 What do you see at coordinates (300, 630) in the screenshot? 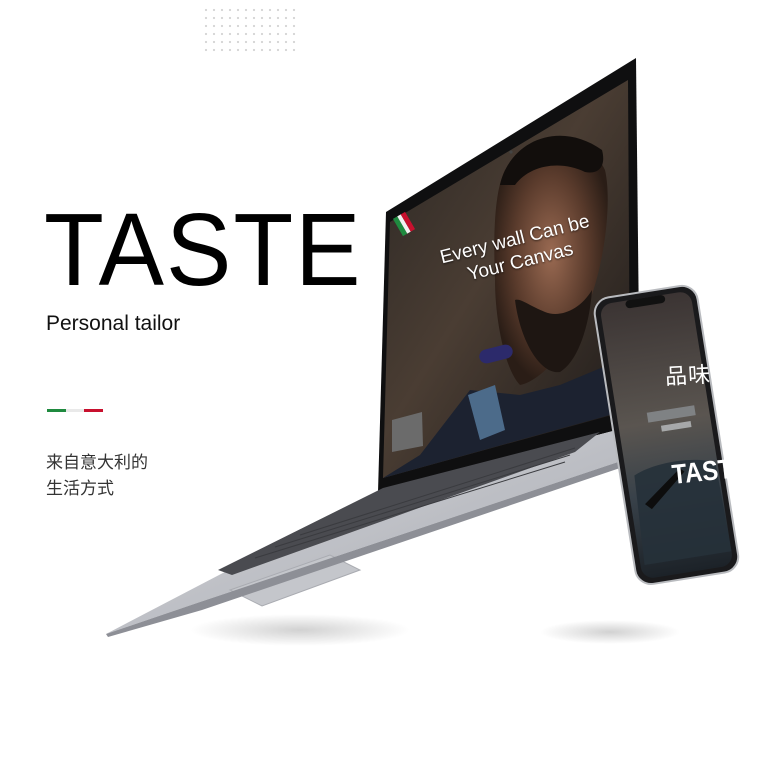
I see `laptop-shadow` at bounding box center [300, 630].